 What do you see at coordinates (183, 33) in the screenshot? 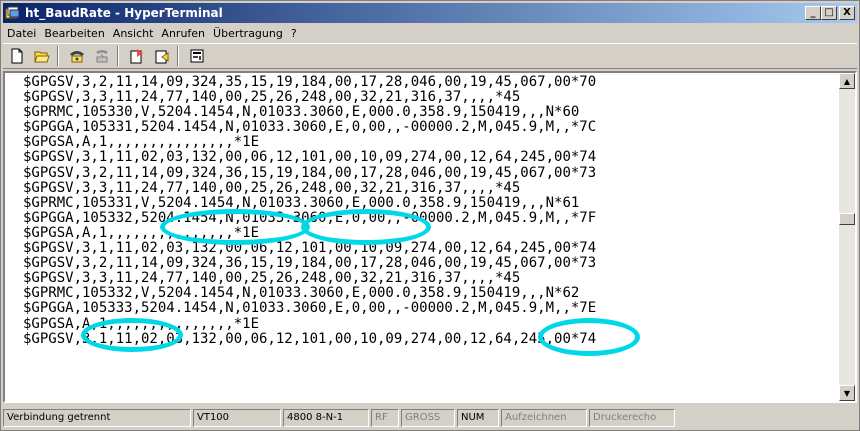
I see `menu-anrufen: Anrufen` at bounding box center [183, 33].